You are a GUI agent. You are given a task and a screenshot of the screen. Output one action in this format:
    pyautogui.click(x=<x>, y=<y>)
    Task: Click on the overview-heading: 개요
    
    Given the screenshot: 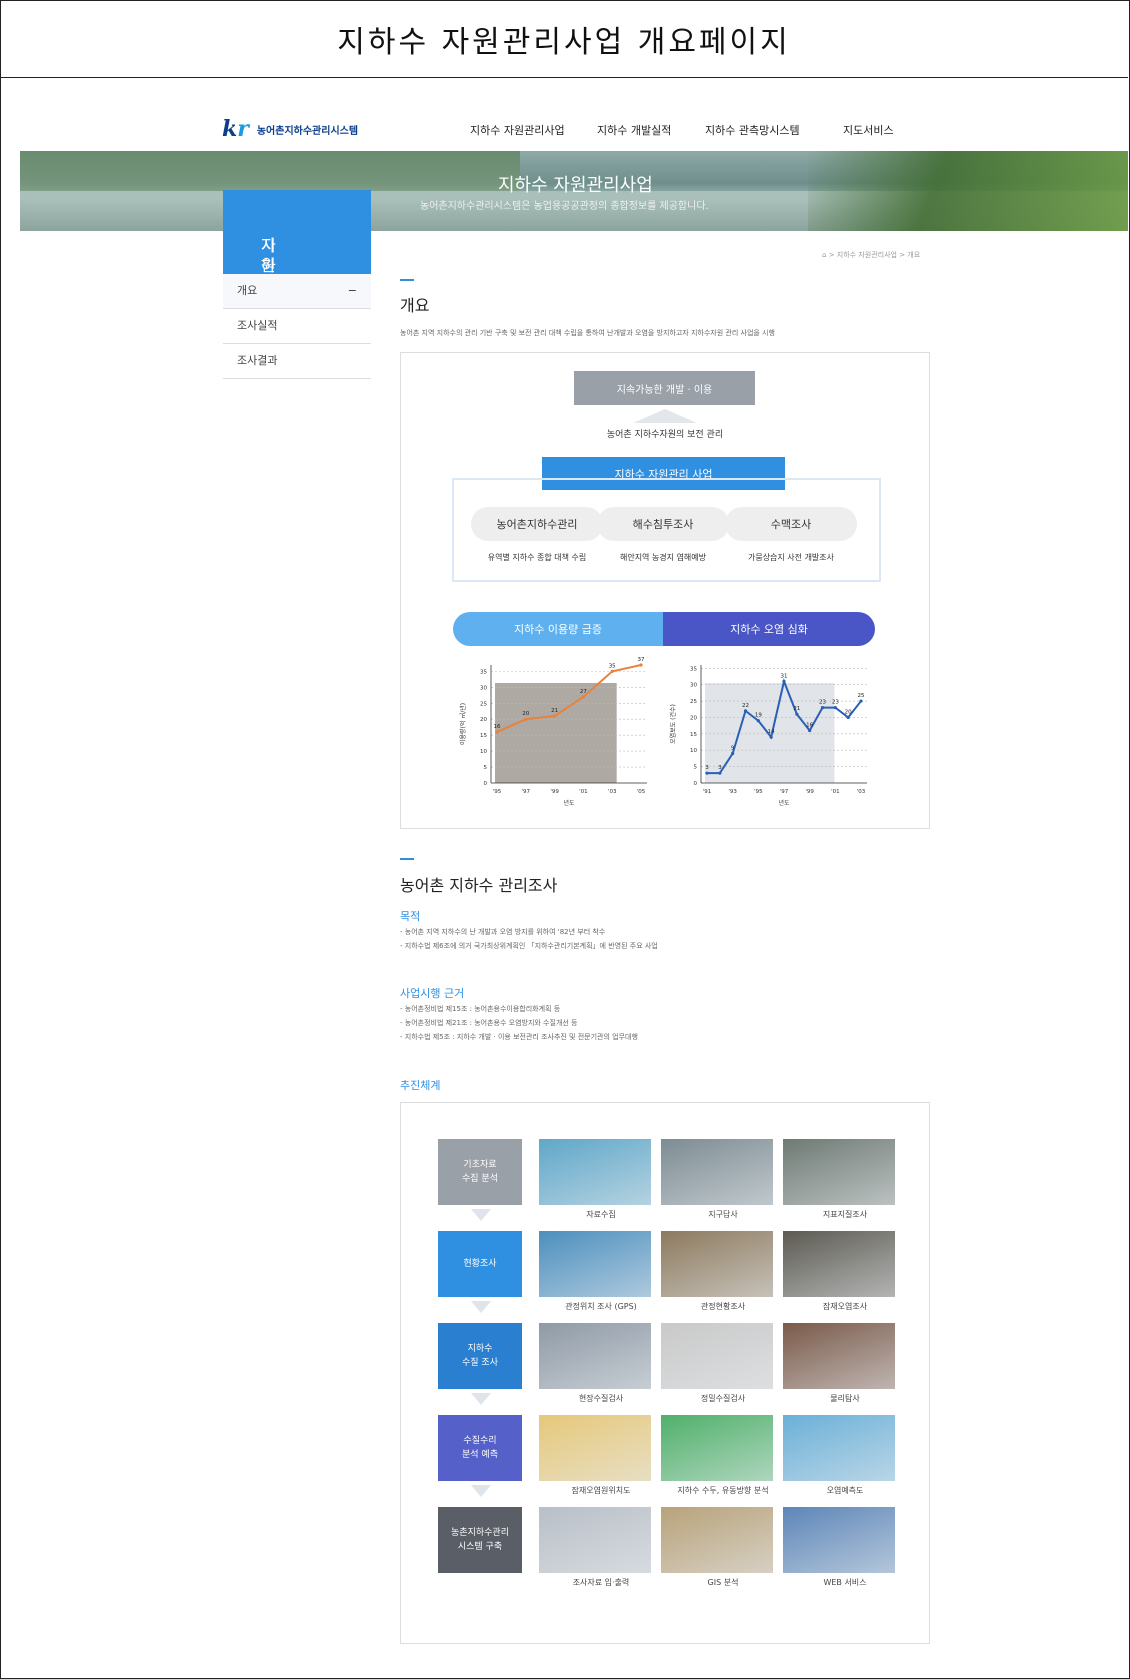 What is the action you would take?
    pyautogui.click(x=415, y=305)
    